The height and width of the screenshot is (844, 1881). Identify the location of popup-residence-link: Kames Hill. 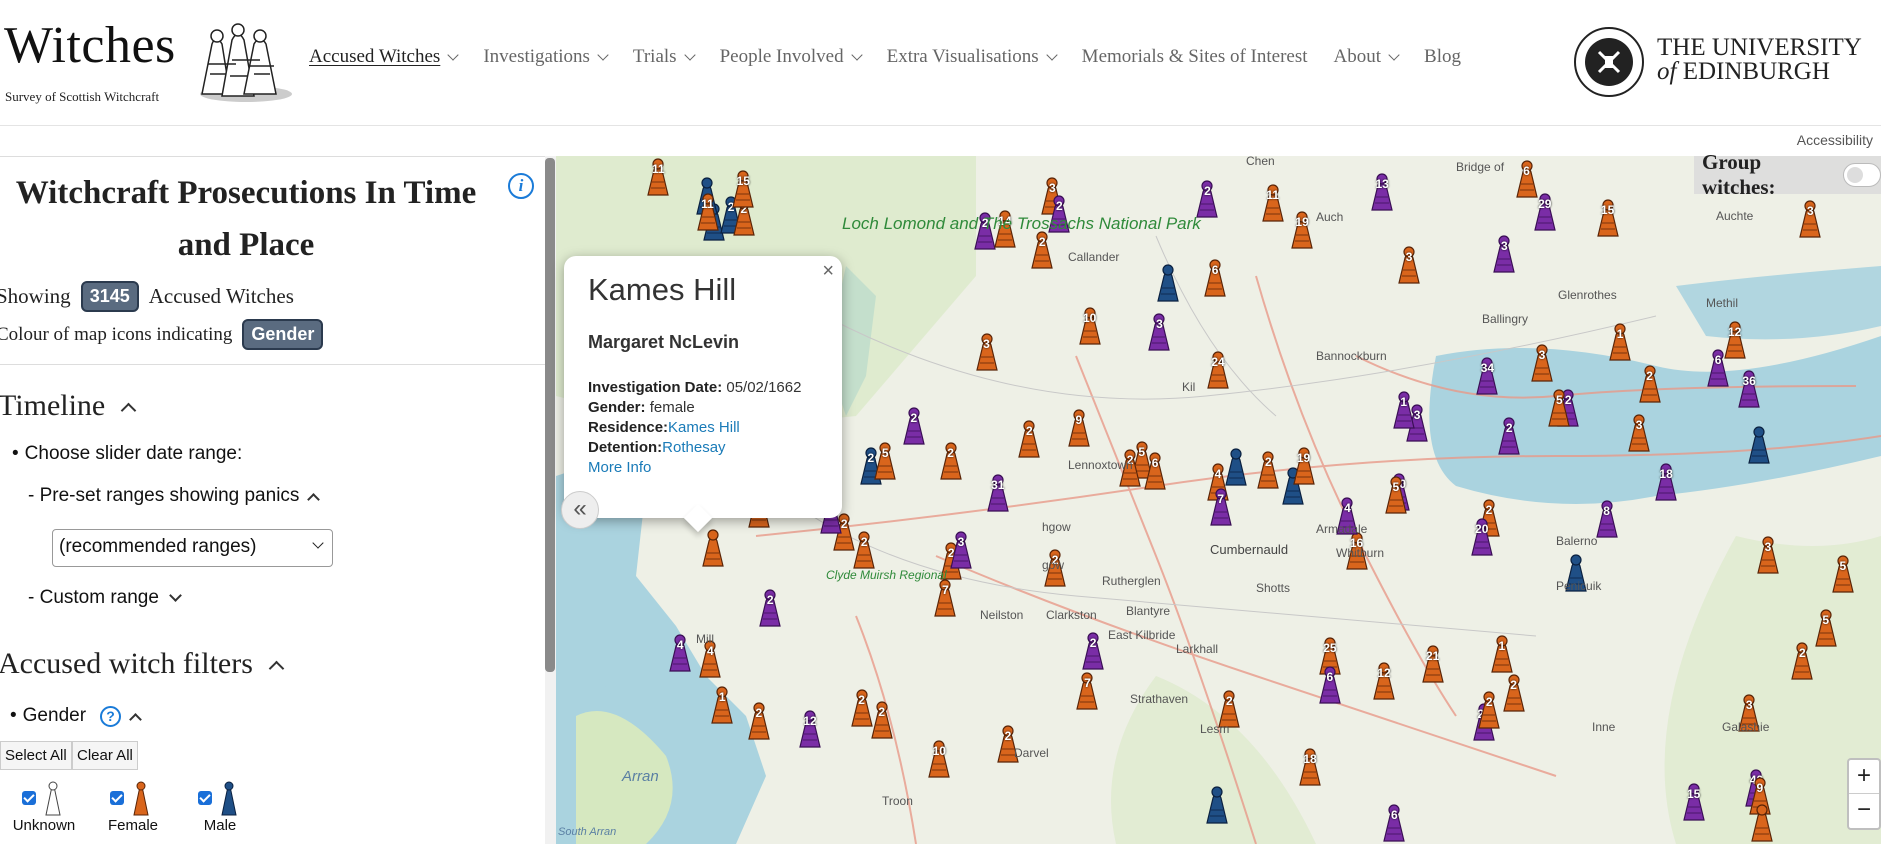
(704, 427).